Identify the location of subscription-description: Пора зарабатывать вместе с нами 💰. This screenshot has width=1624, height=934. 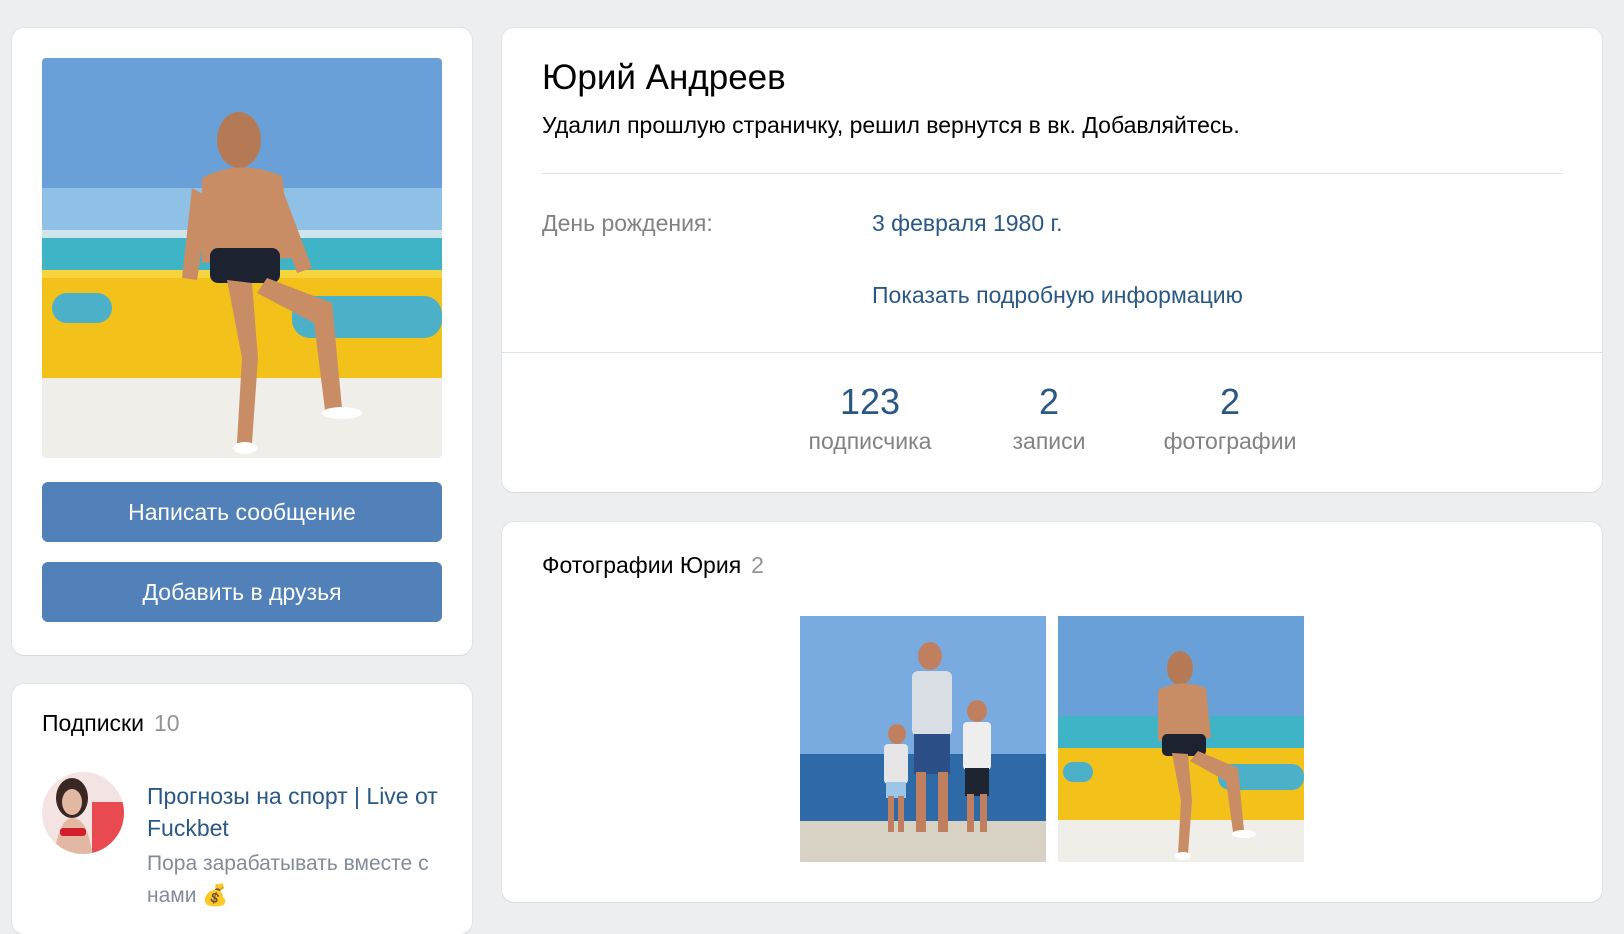
(288, 879).